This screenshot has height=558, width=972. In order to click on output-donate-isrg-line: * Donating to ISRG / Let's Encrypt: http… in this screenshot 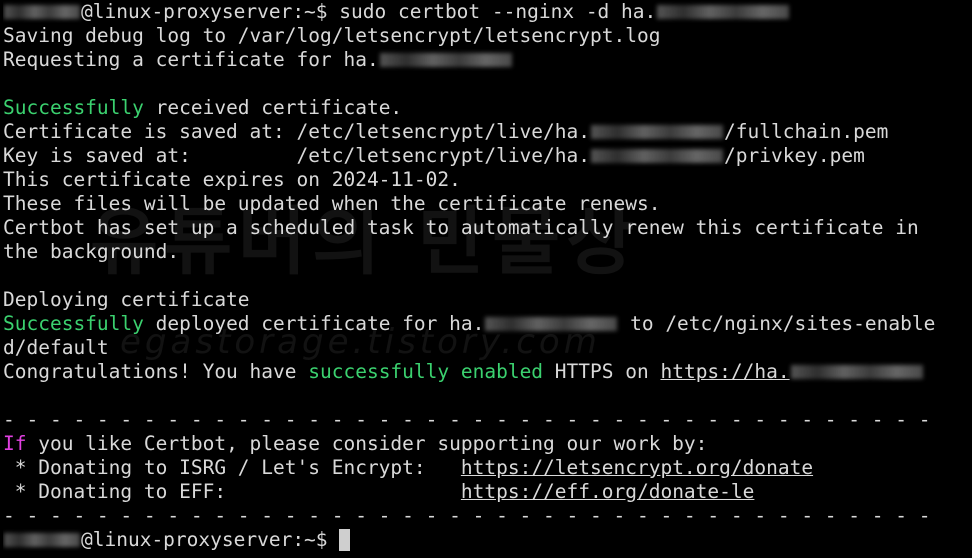, I will do `click(487, 468)`.